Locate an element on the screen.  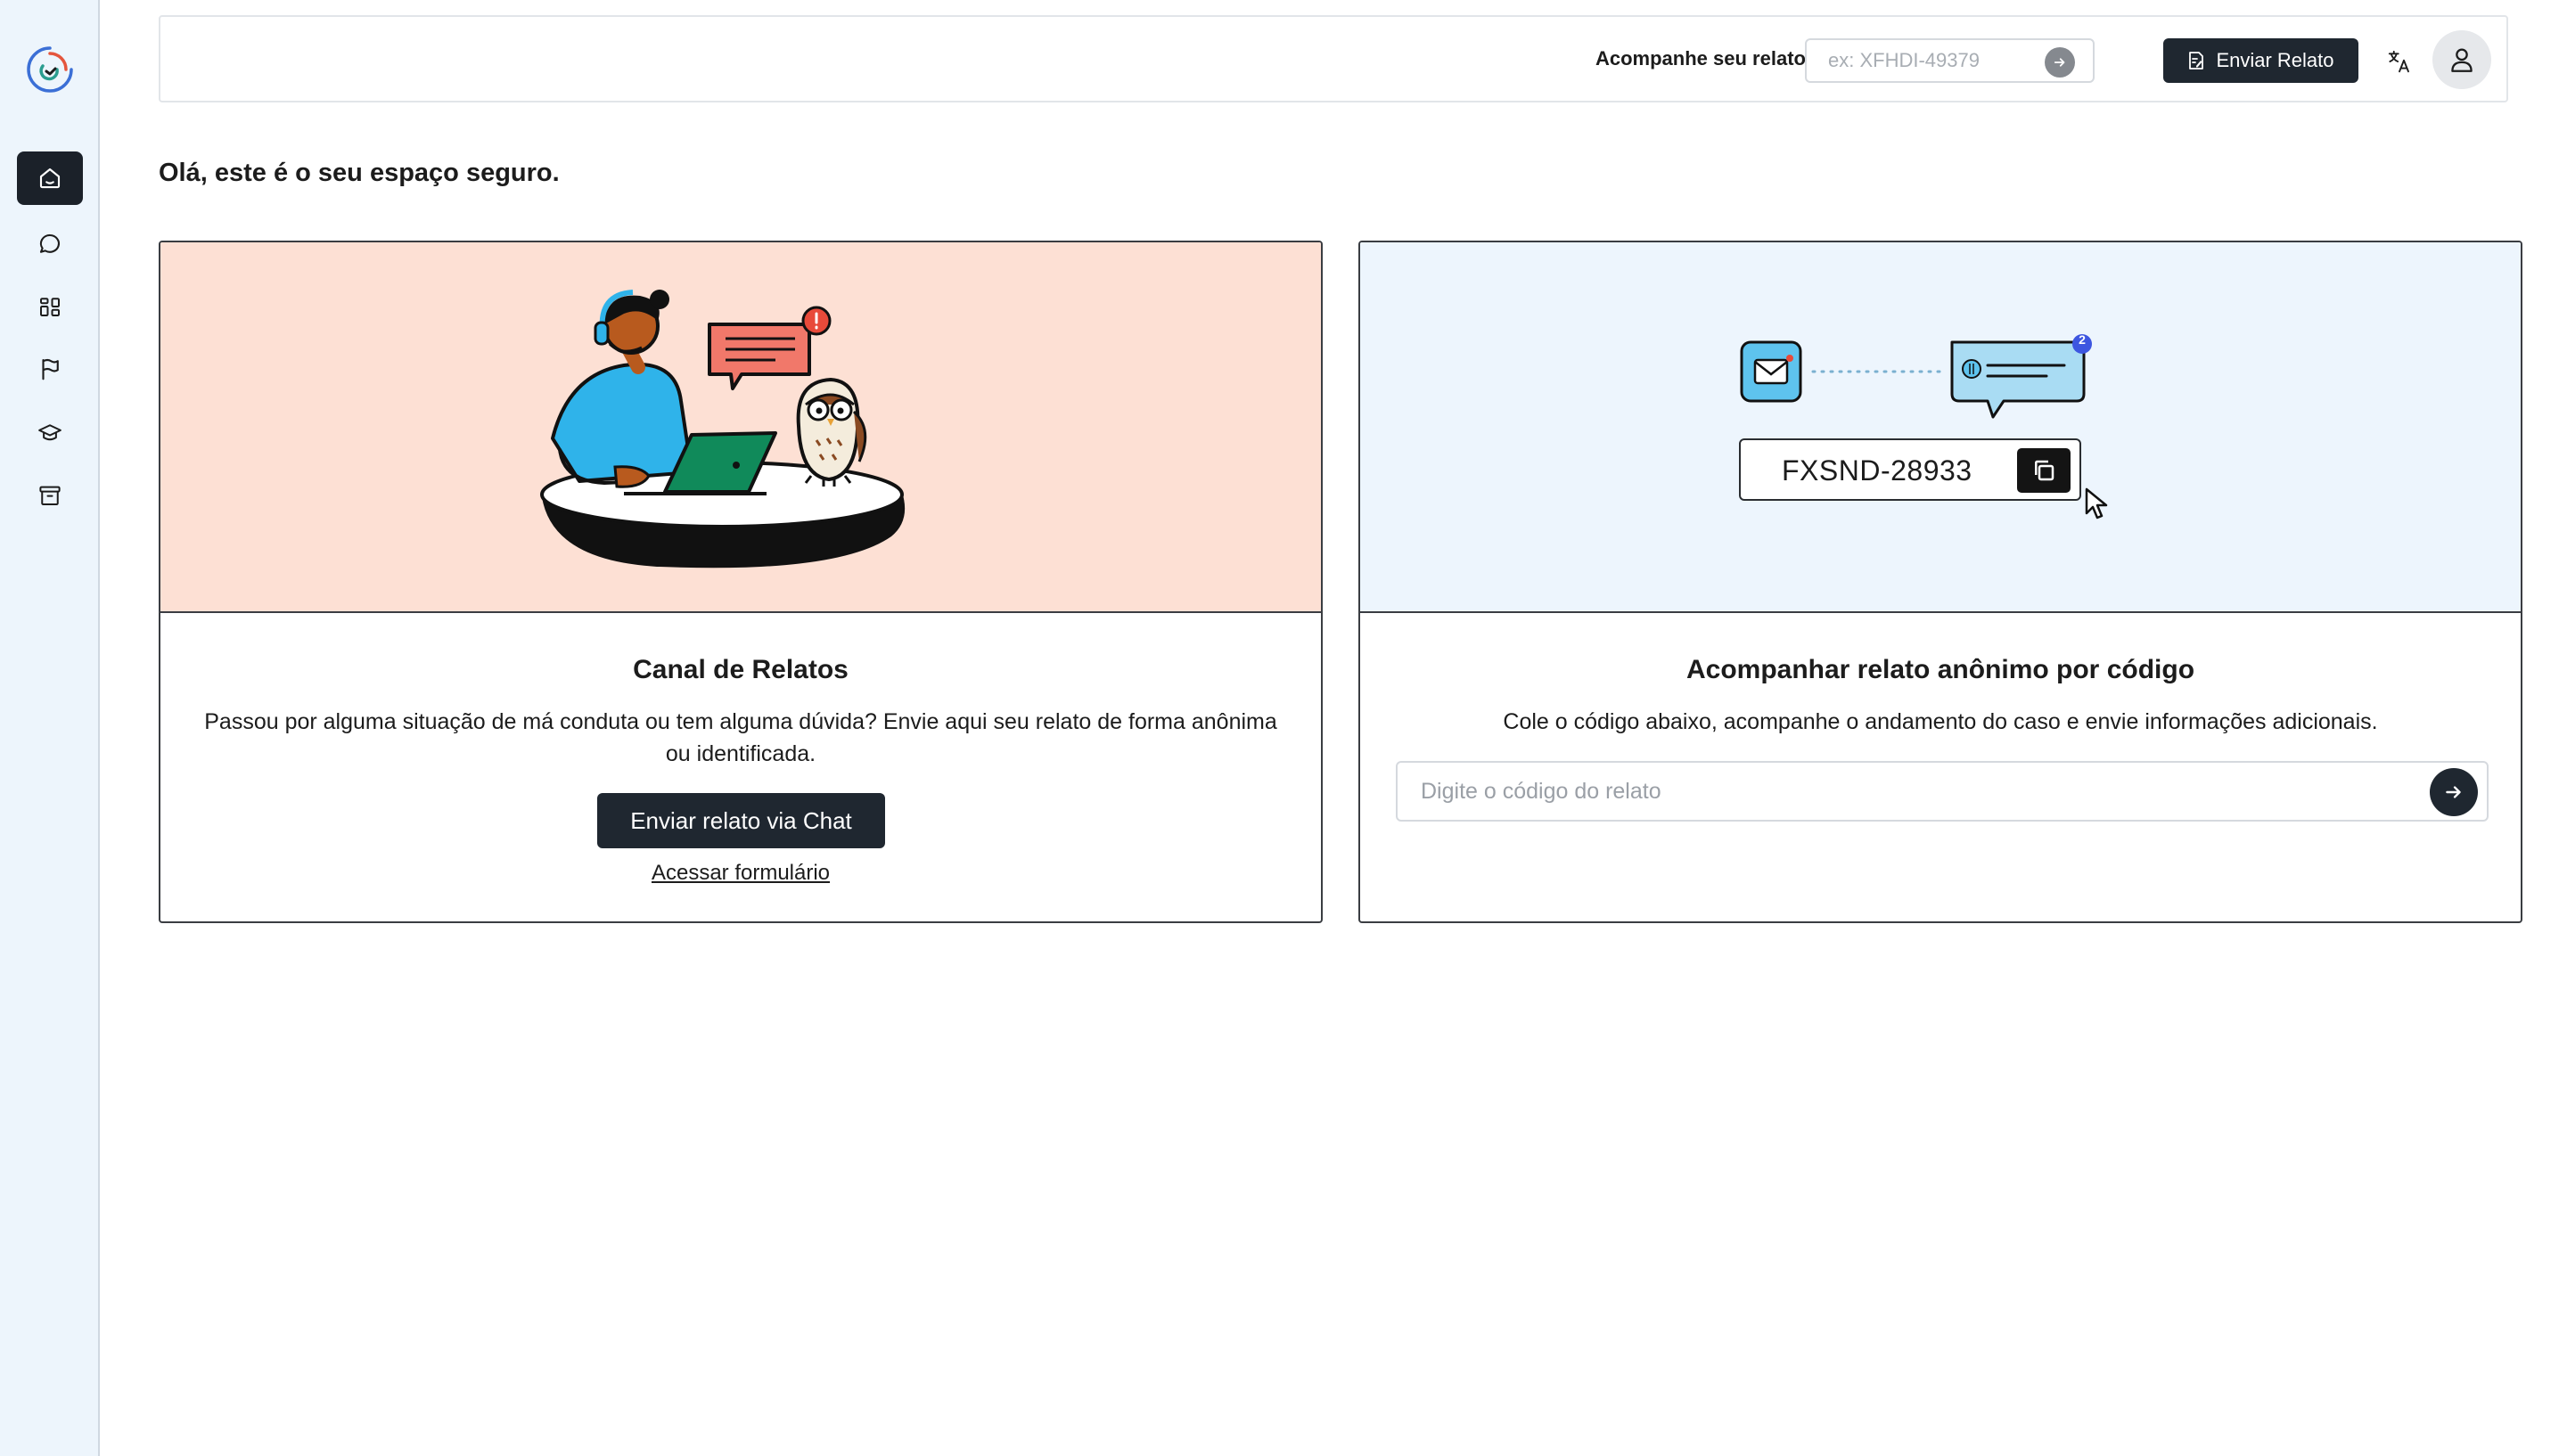
sidebar-item-chat is located at coordinates (50, 244).